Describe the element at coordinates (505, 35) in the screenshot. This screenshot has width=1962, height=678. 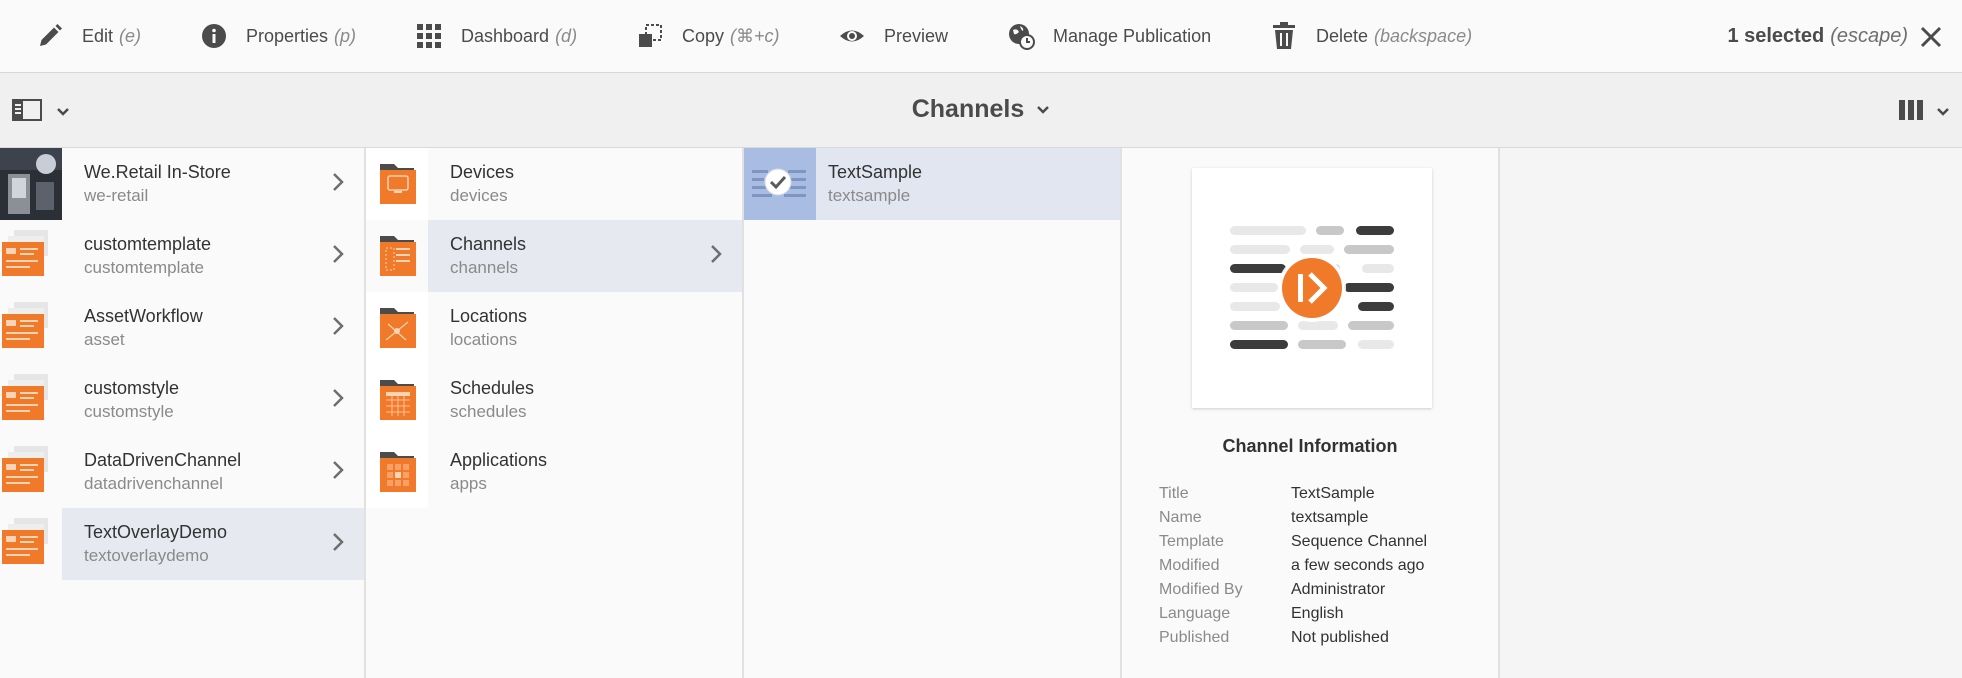
I see `dashboard-label: Dashboard` at that location.